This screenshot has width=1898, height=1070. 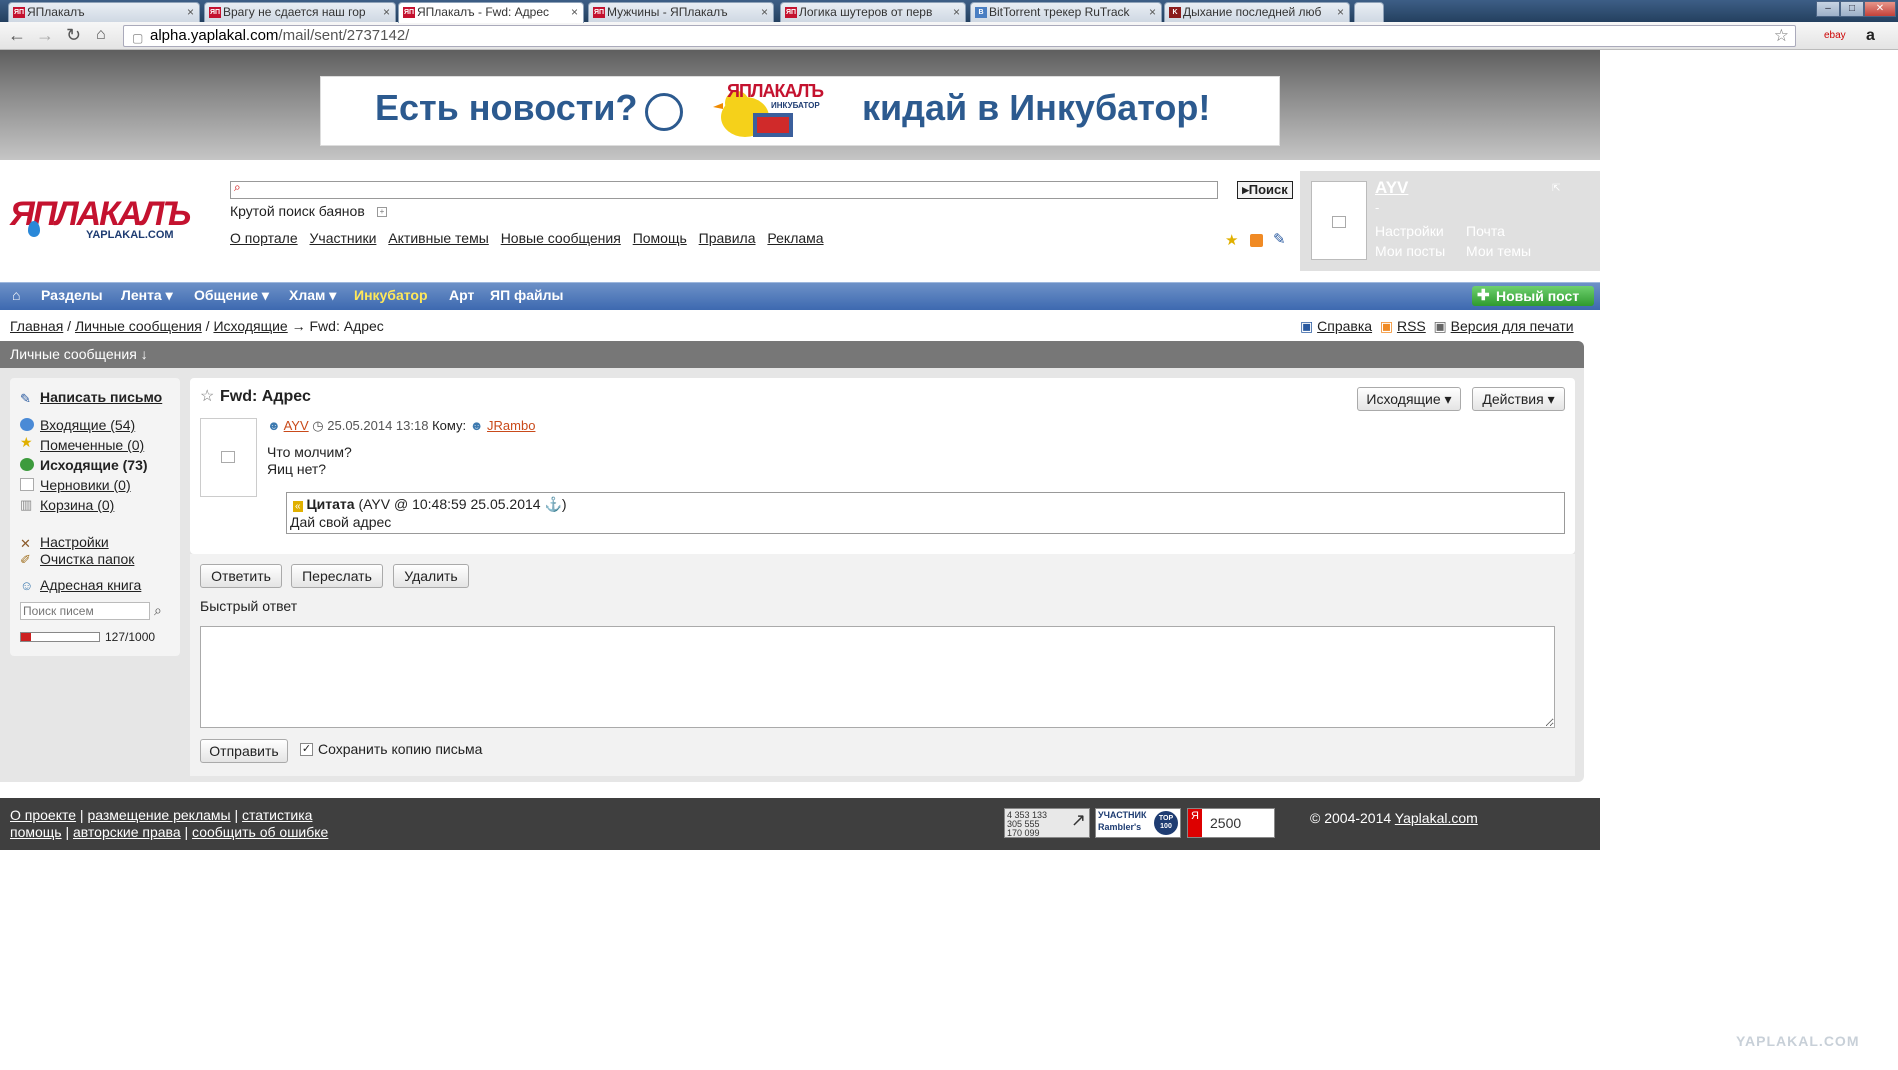 What do you see at coordinates (85, 485) in the screenshot?
I see `folder-drafts: Черновики (0)` at bounding box center [85, 485].